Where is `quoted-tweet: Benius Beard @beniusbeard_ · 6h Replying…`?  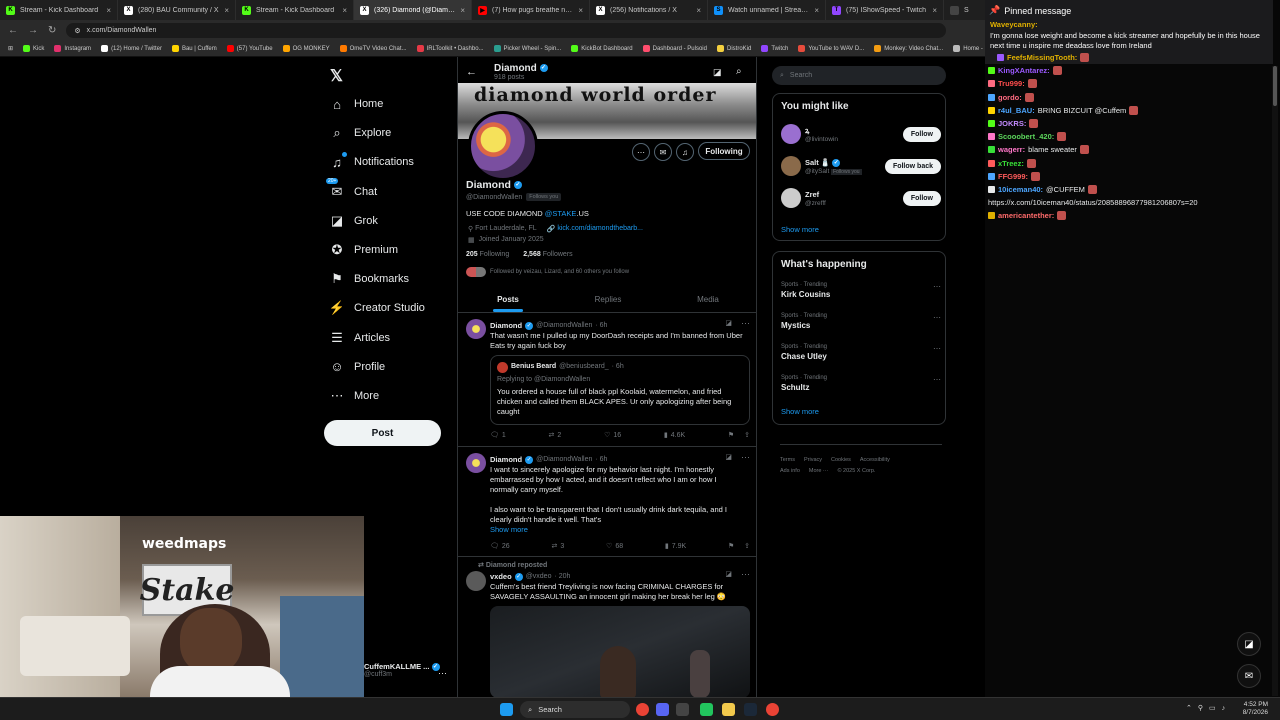
quoted-tweet: Benius Beard @beniusbeard_ · 6h Replying… is located at coordinates (620, 390).